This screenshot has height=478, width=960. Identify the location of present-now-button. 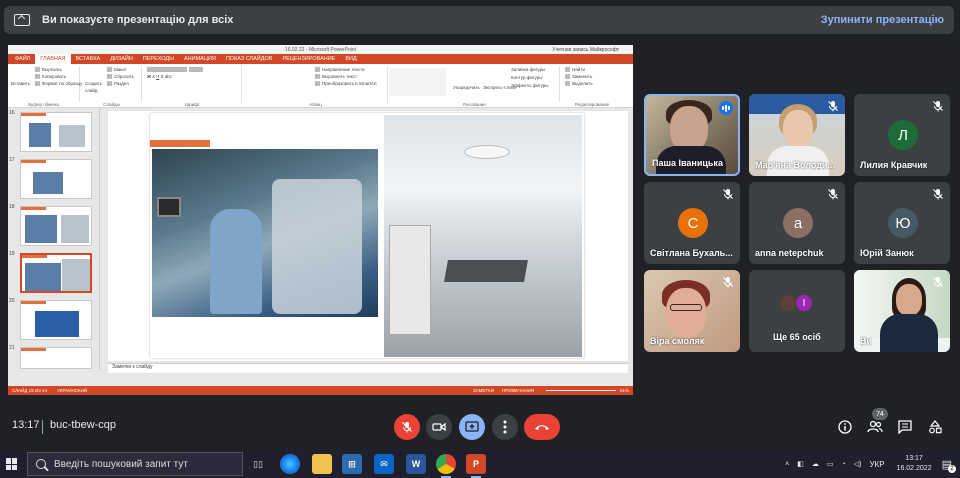
(472, 427).